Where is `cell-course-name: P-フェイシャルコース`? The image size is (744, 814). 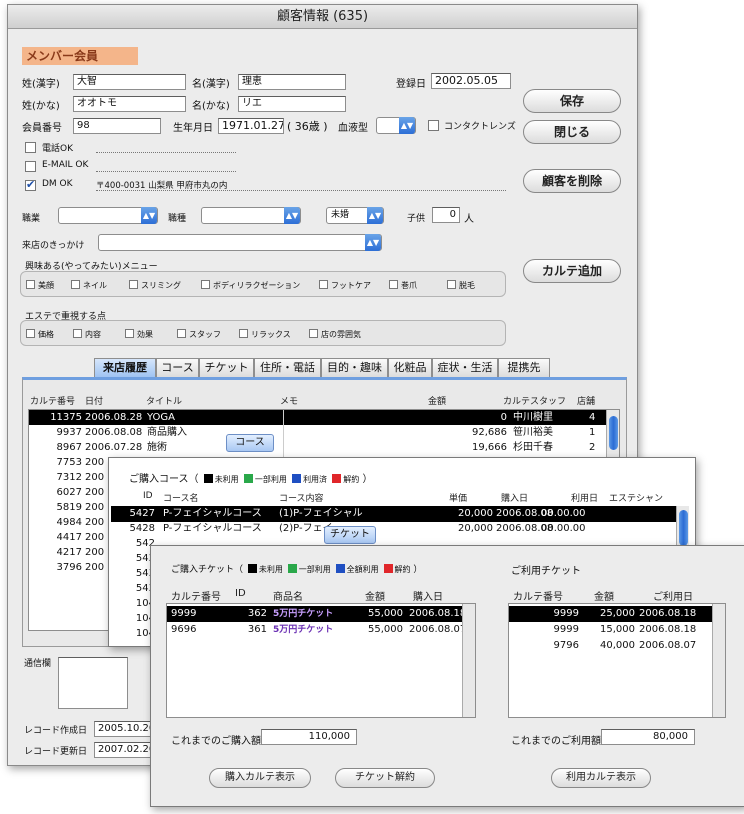 cell-course-name: P-フェイシャルコース is located at coordinates (212, 513).